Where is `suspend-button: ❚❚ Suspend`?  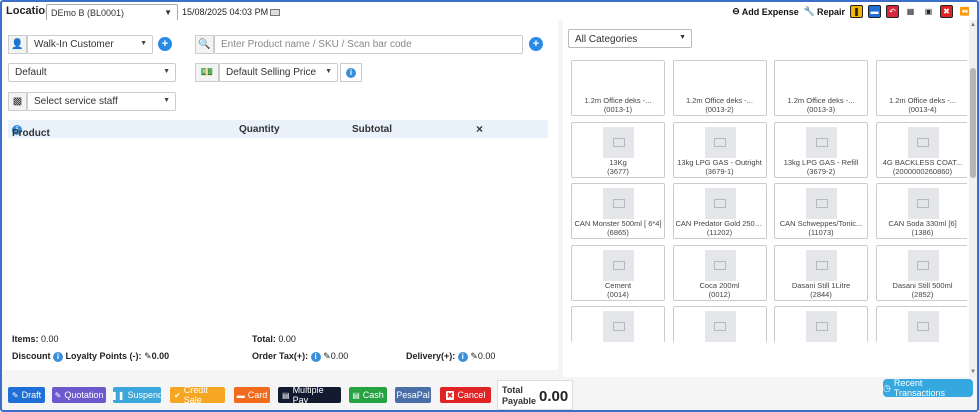
suspend-button: ❚❚ Suspend is located at coordinates (137, 395).